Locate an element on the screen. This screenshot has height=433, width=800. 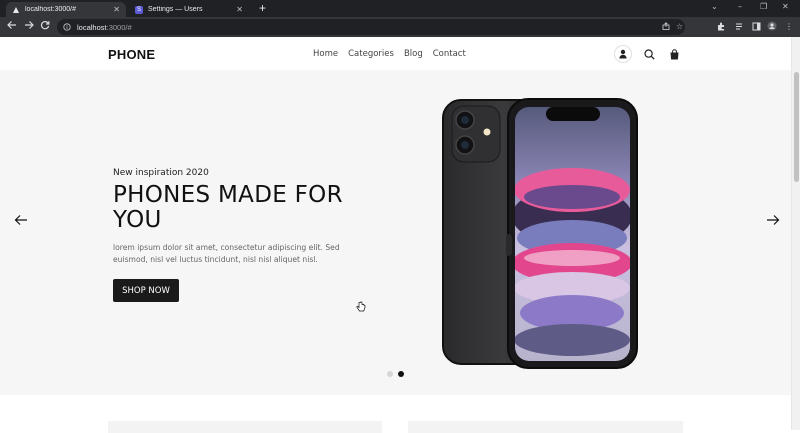
shopping-bag-icon is located at coordinates (674, 54).